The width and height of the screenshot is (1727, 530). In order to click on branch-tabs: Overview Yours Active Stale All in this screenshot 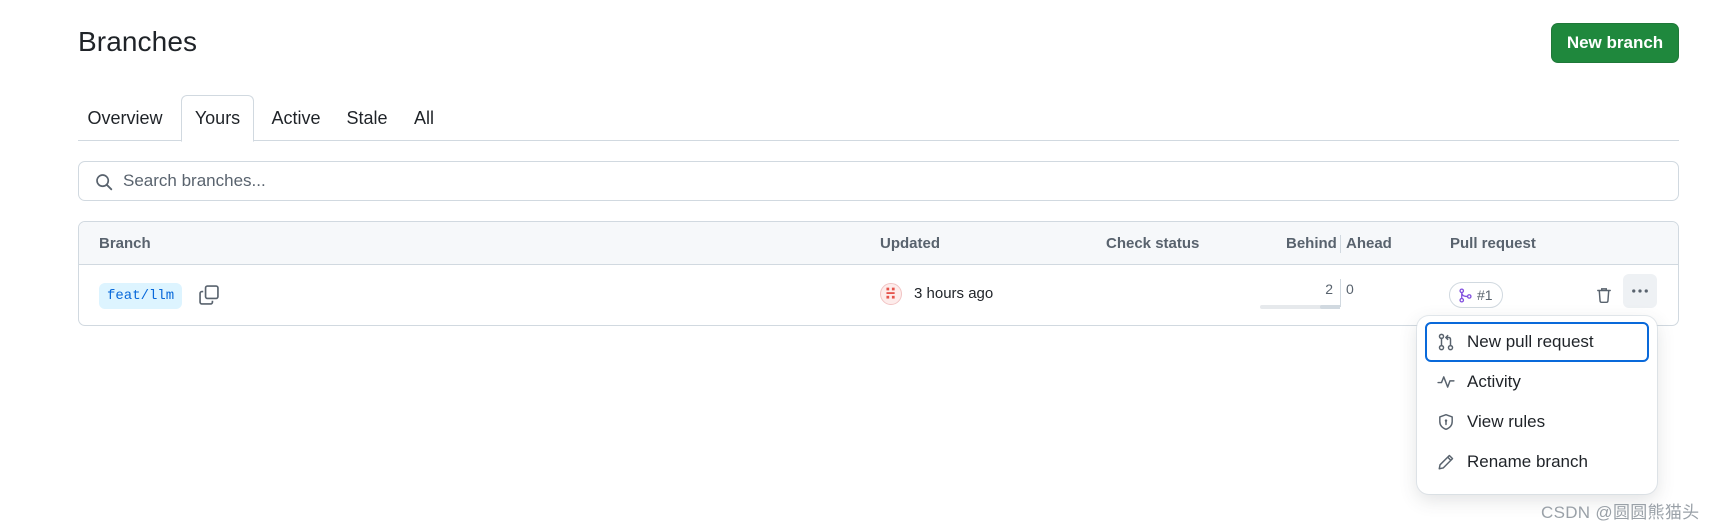, I will do `click(878, 118)`.